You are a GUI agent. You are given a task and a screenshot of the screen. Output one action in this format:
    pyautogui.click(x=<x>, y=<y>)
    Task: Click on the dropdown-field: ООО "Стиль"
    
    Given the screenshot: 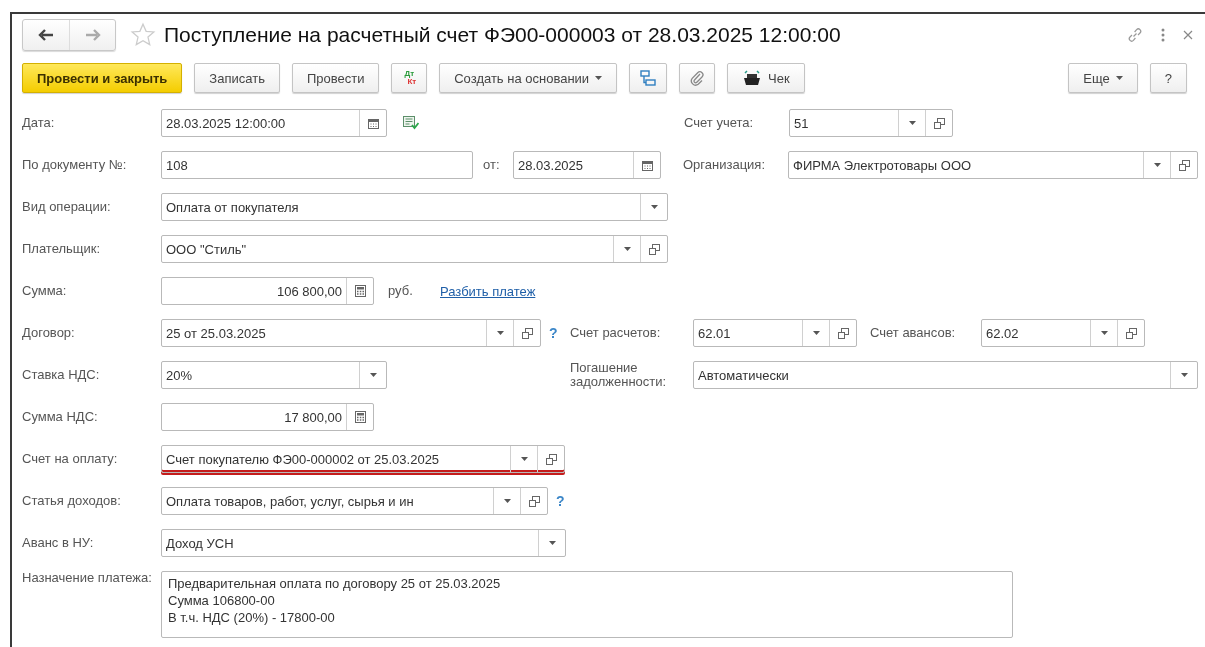 What is the action you would take?
    pyautogui.click(x=414, y=249)
    